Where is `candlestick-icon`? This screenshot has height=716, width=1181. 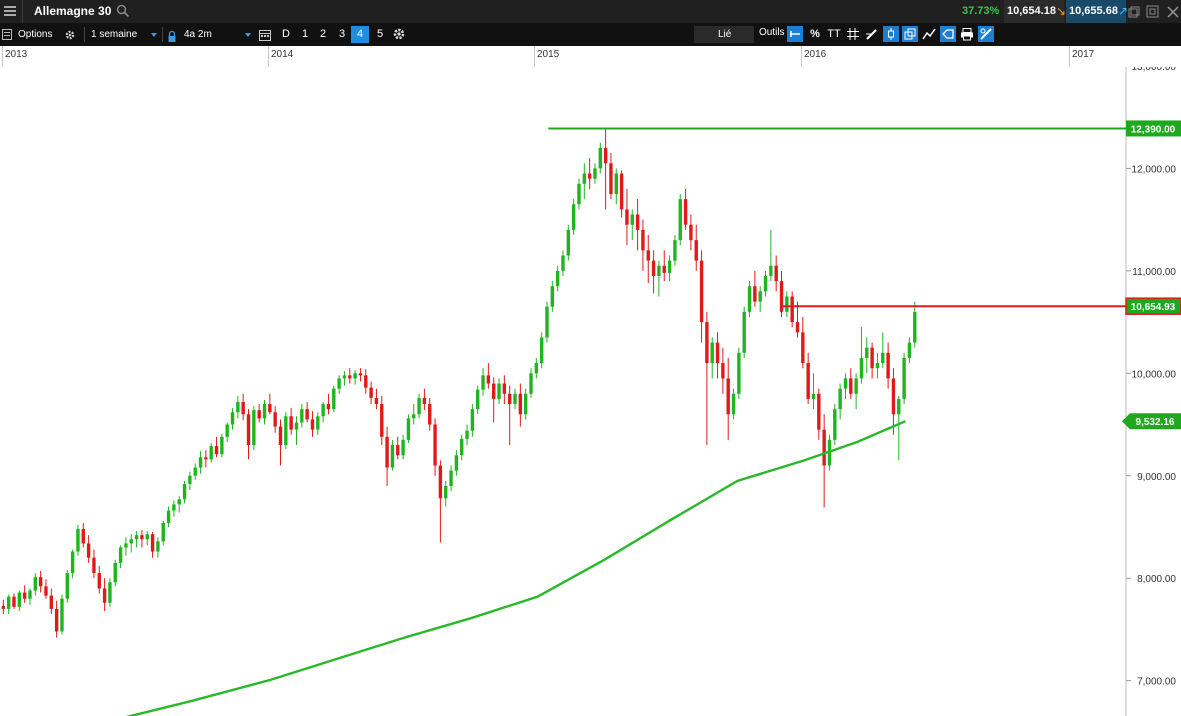 candlestick-icon is located at coordinates (891, 34).